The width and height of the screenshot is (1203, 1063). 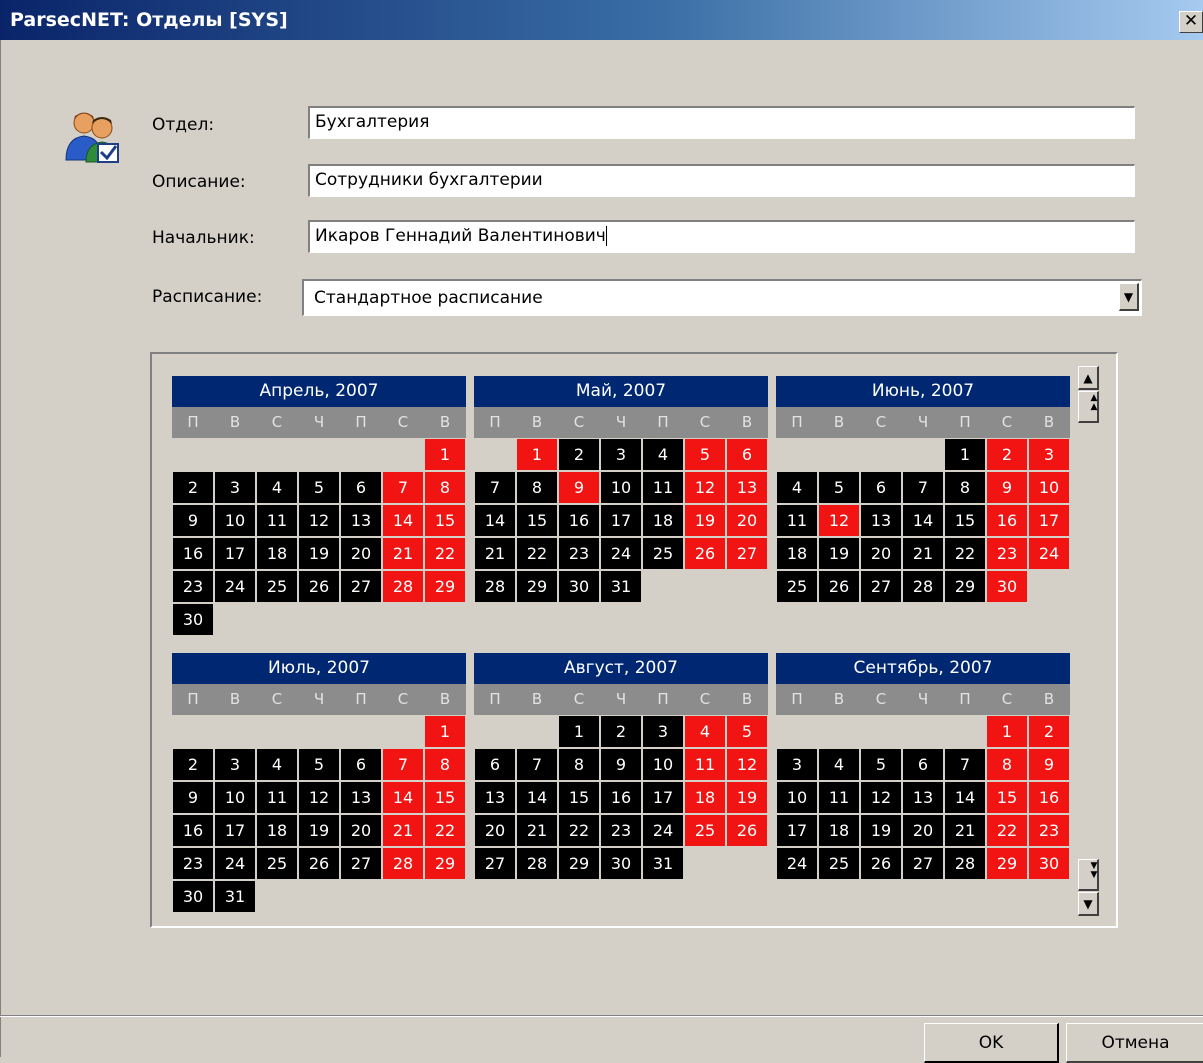 What do you see at coordinates (747, 454) in the screenshot?
I see `holiday-cell: 6` at bounding box center [747, 454].